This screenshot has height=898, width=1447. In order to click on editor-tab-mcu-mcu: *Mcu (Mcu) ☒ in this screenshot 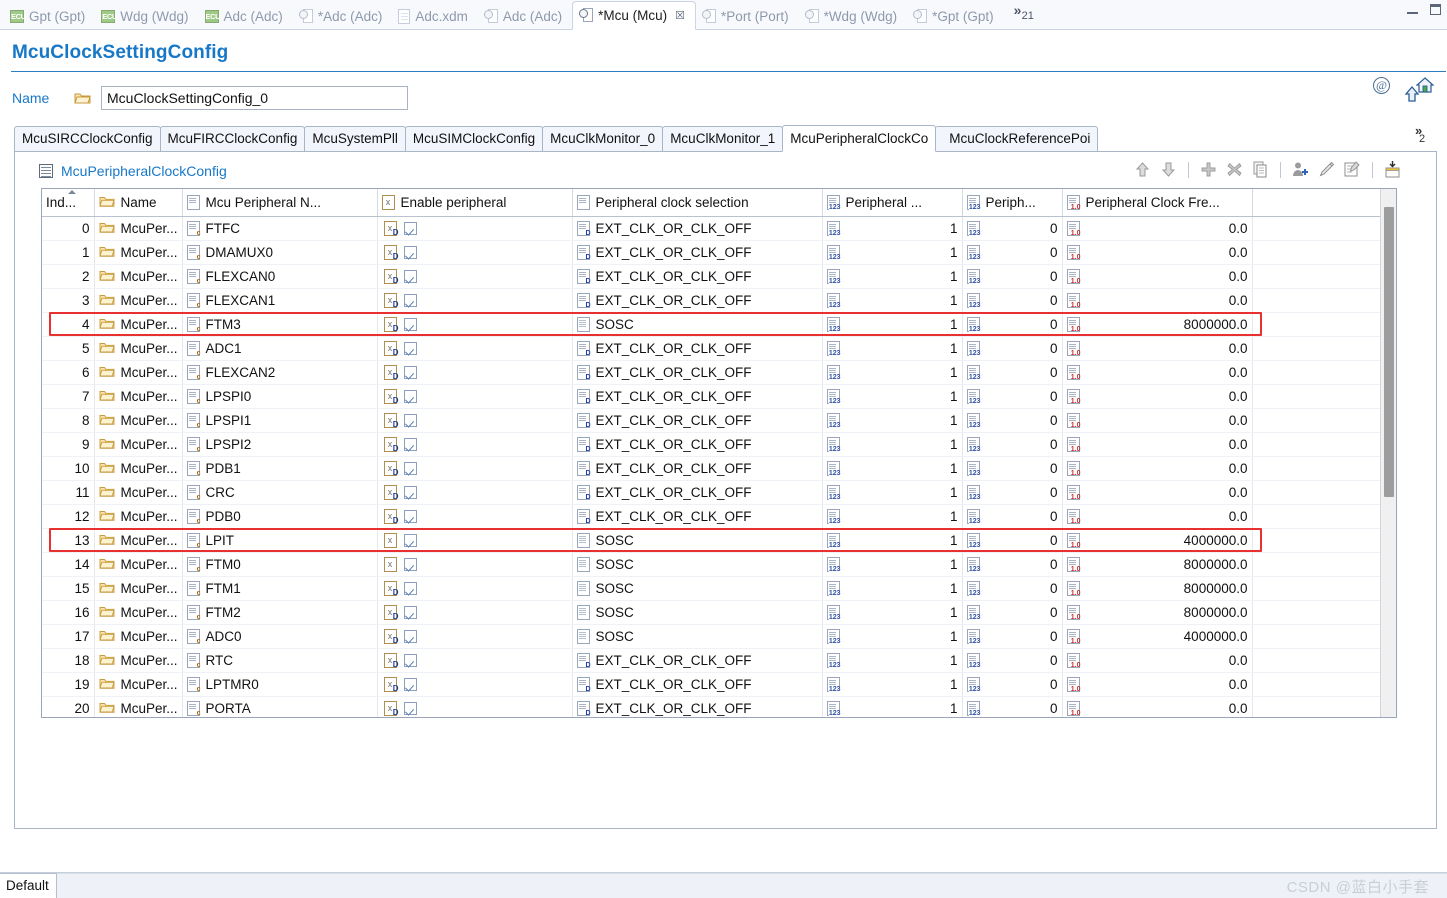, I will do `click(634, 15)`.